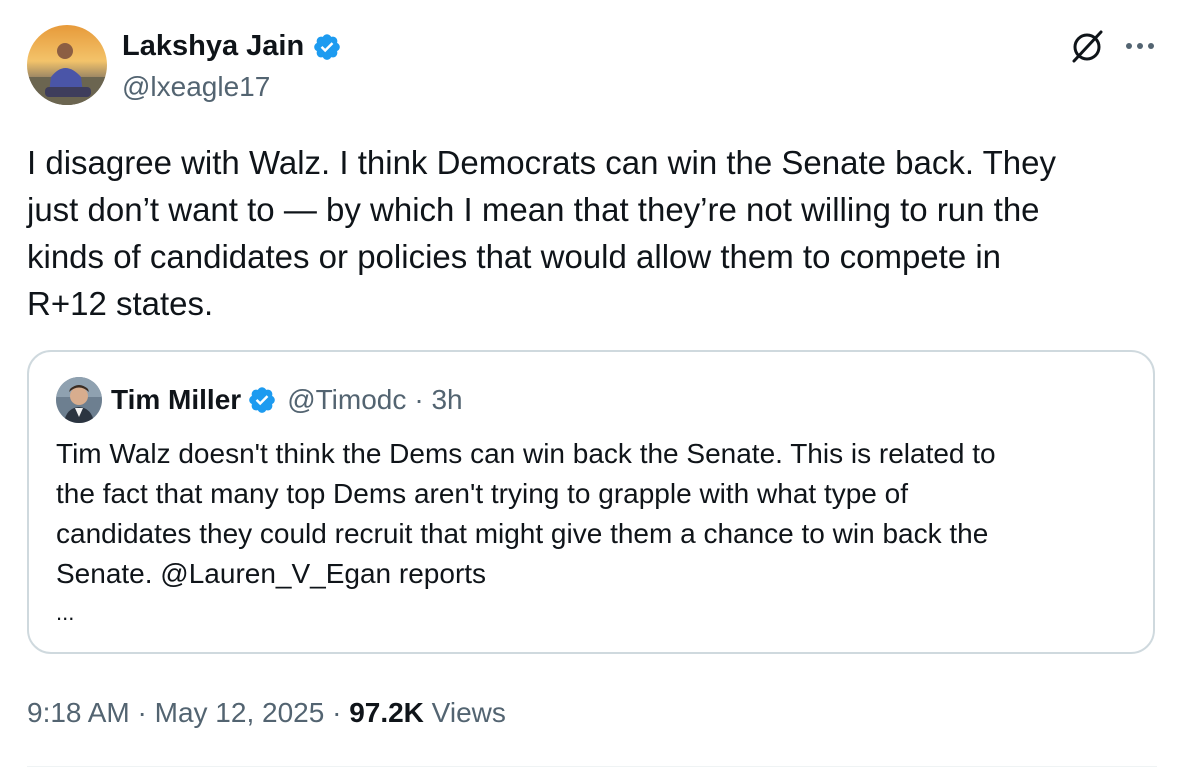 The width and height of the screenshot is (1192, 768). What do you see at coordinates (438, 400) in the screenshot?
I see `quoted-timestamp: · 3h` at bounding box center [438, 400].